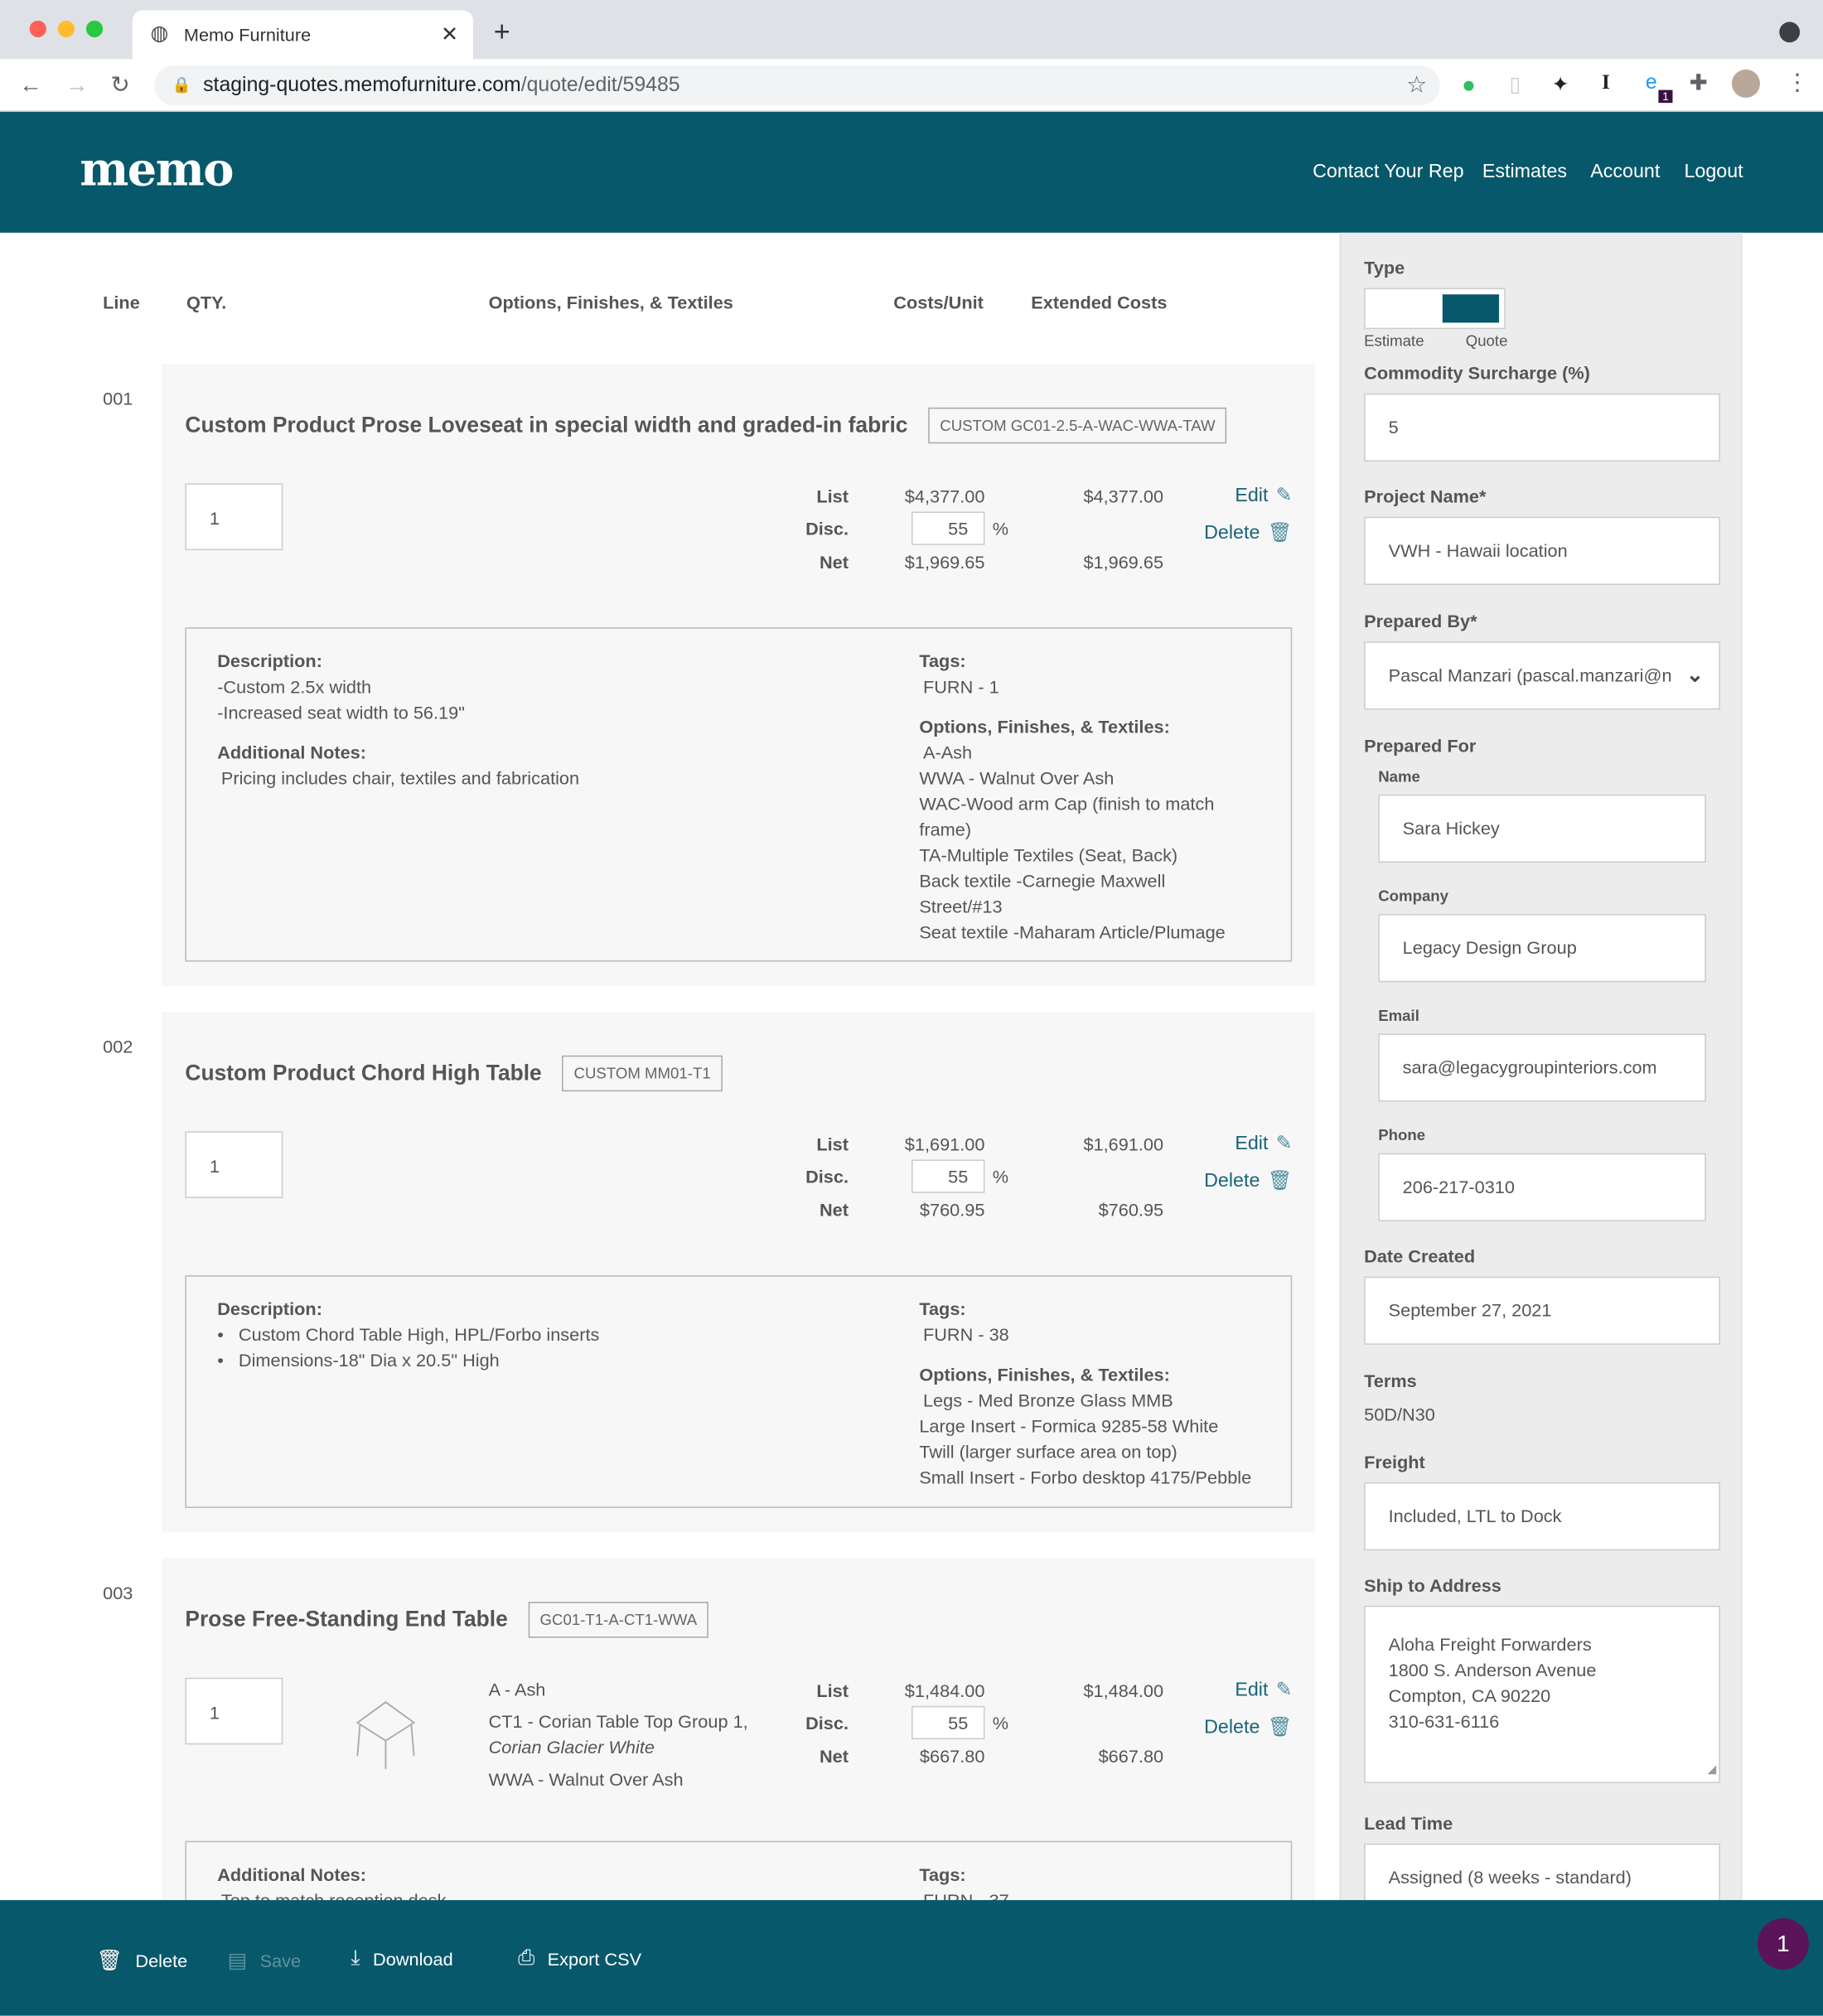  I want to click on tab-search-icon, so click(1790, 32).